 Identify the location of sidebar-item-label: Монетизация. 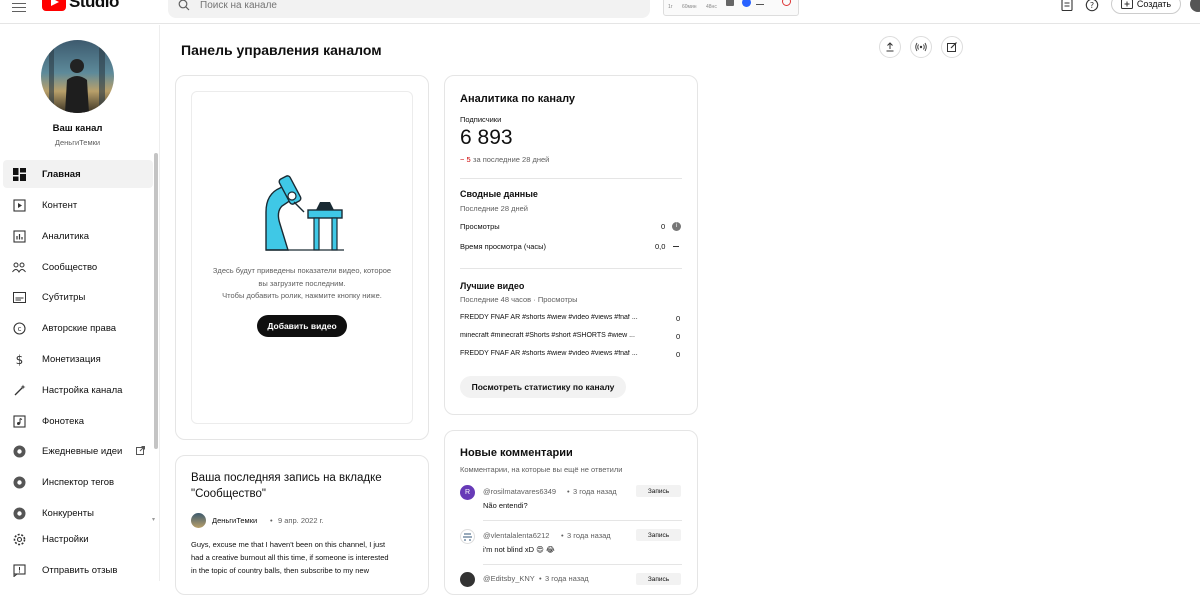
(71, 359).